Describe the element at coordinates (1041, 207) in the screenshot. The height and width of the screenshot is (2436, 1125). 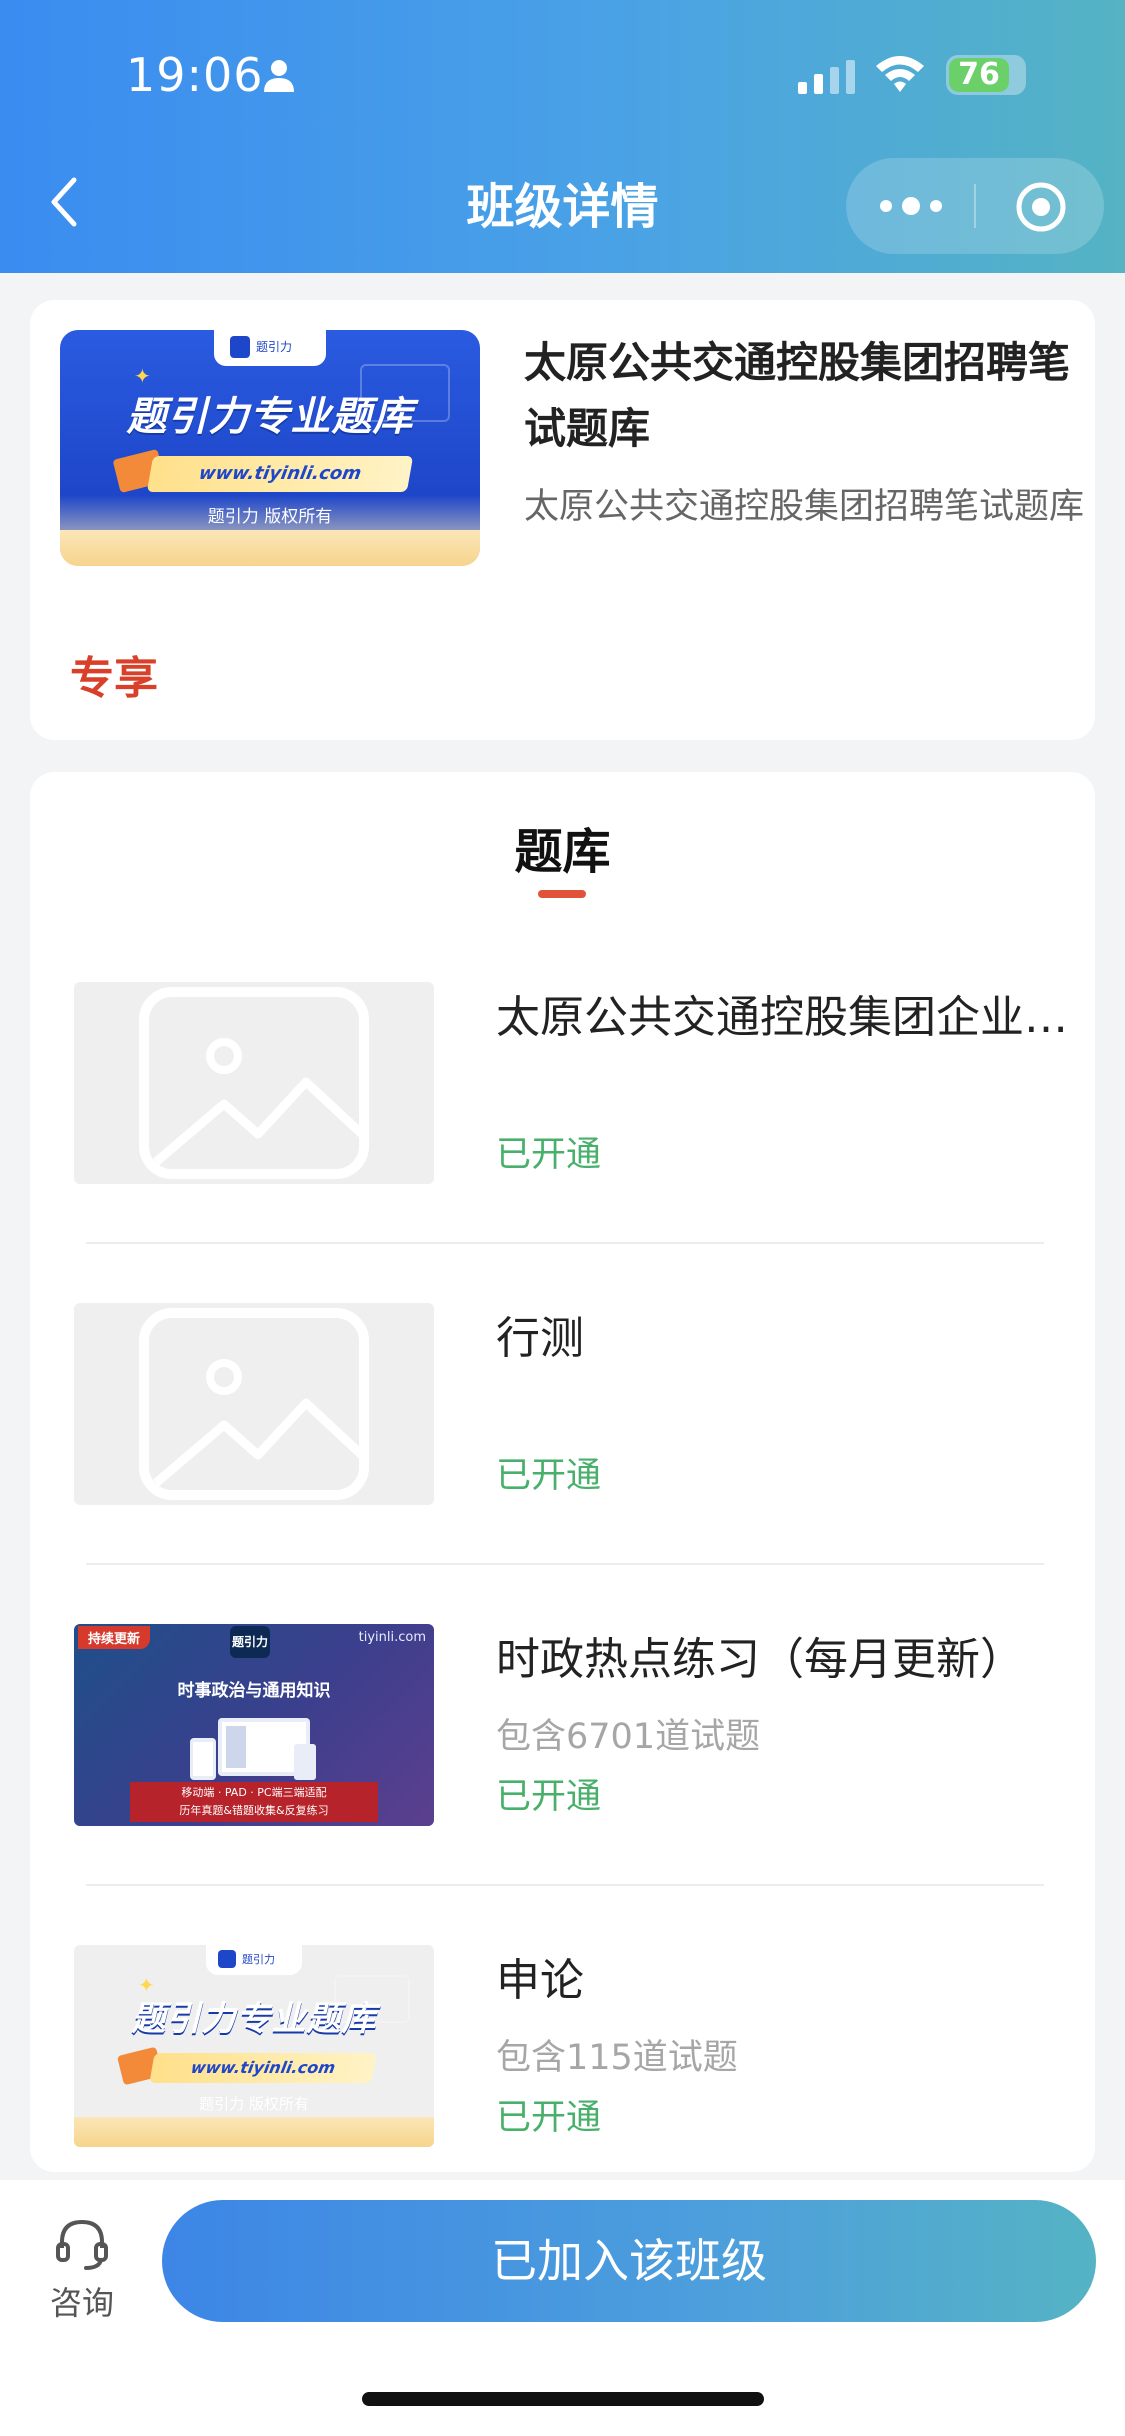
I see `close-target-icon` at that location.